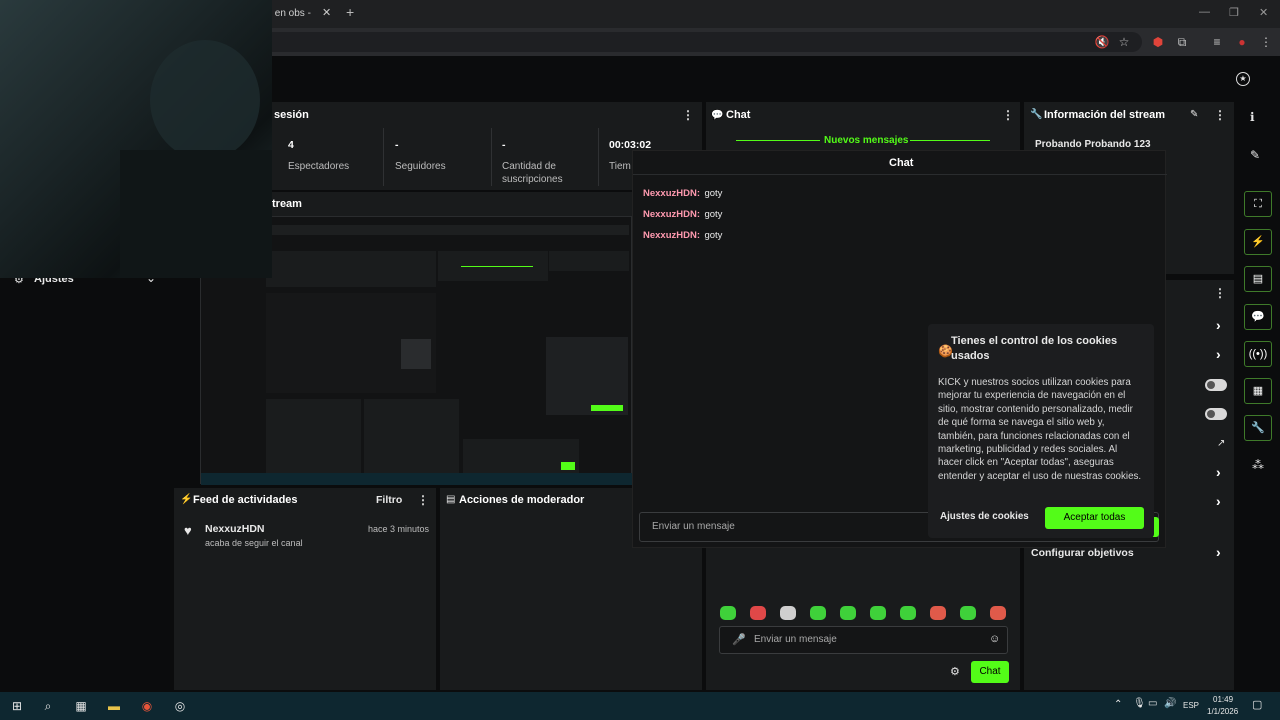 Image resolution: width=1280 pixels, height=720 pixels. I want to click on network-icon: ▭, so click(1152, 703).